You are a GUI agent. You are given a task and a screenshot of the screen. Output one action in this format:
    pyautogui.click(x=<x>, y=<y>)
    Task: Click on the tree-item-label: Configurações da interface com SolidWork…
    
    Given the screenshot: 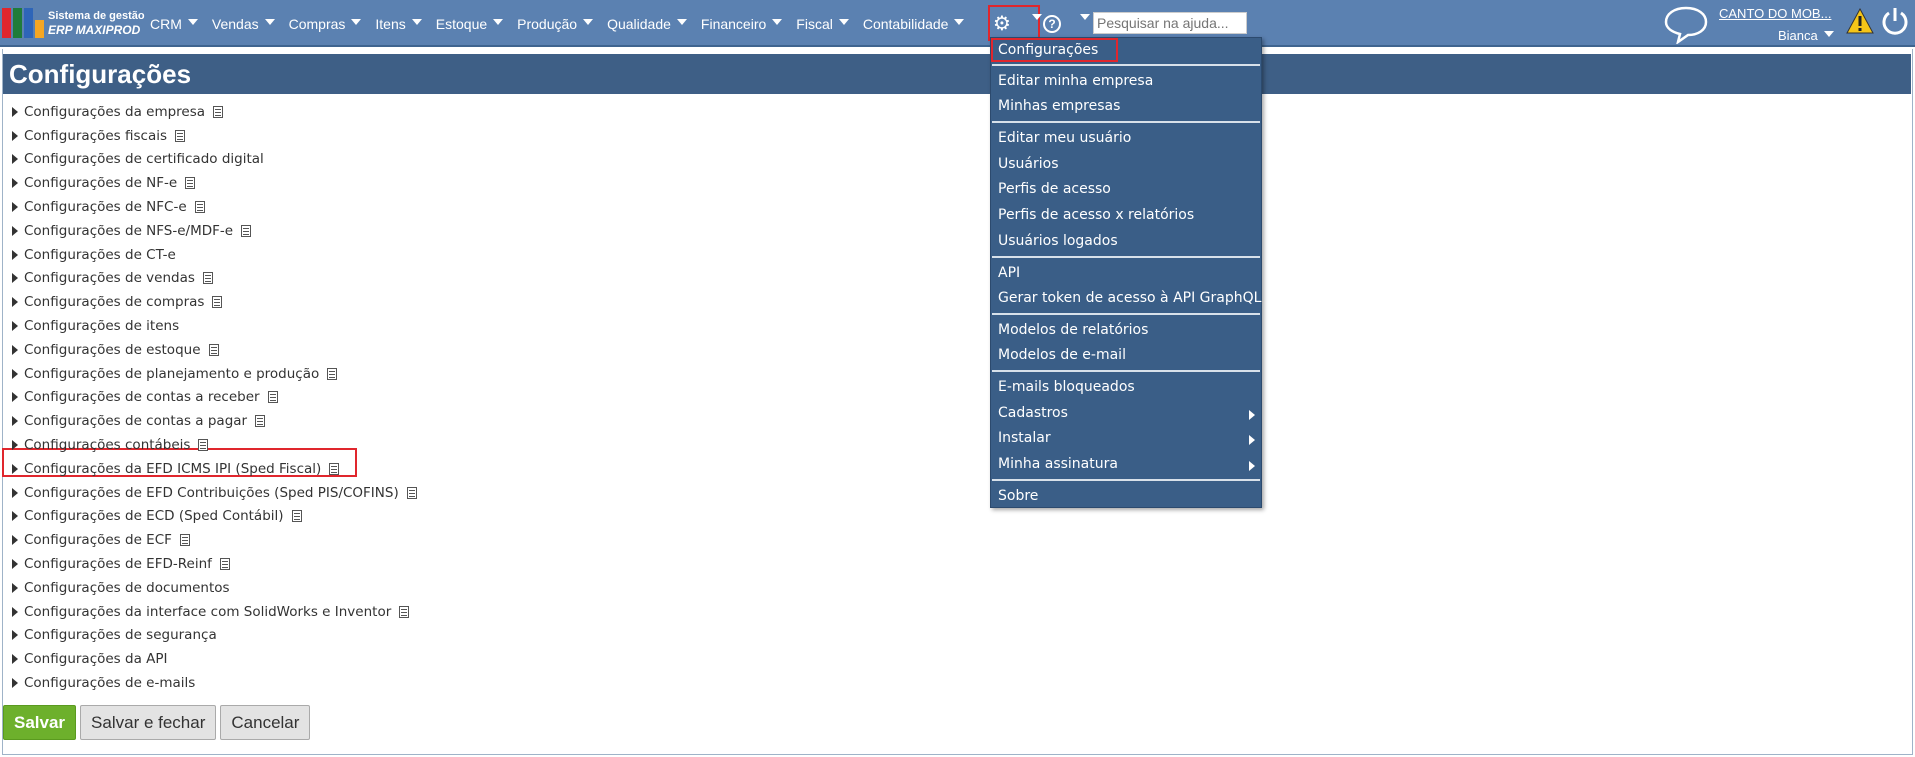 What is the action you would take?
    pyautogui.click(x=207, y=612)
    